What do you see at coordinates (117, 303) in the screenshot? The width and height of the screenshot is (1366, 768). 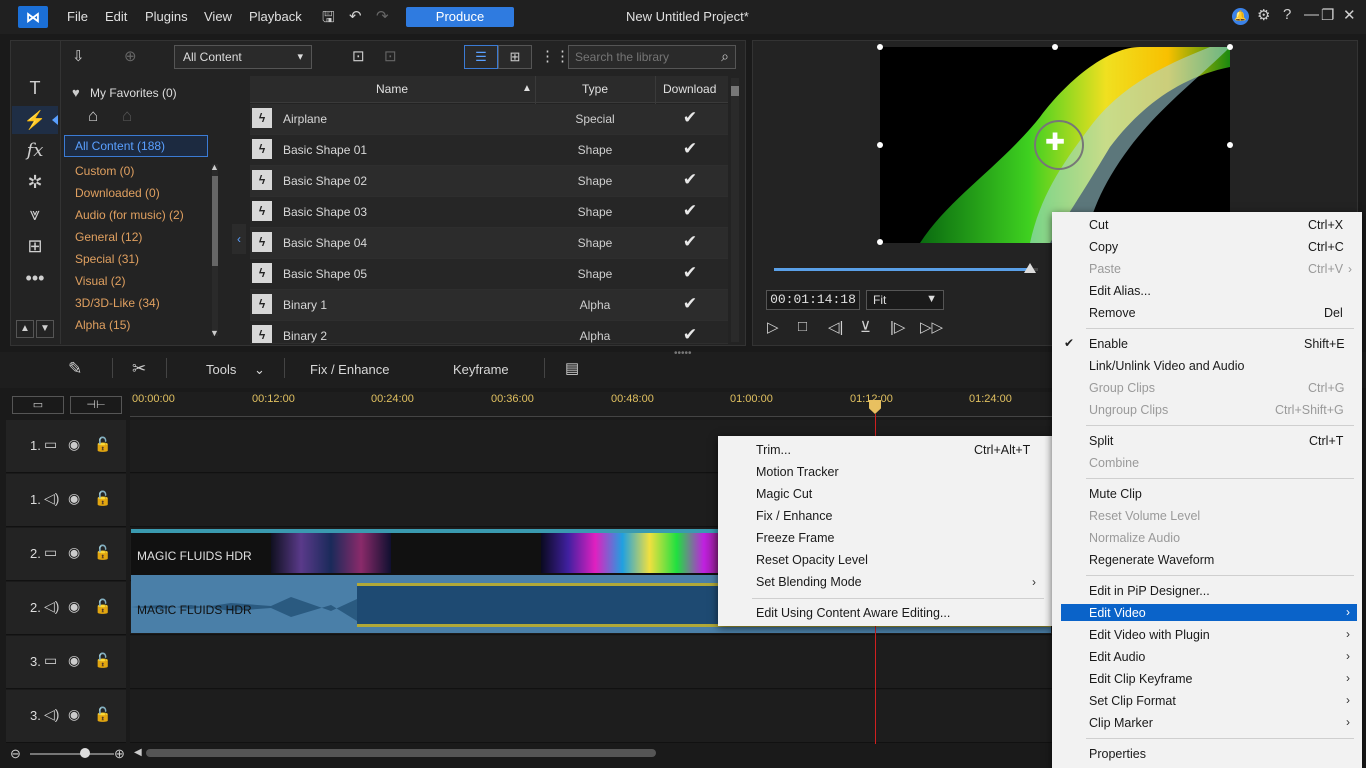 I see `category-item: 3D/3D-Like (34)` at bounding box center [117, 303].